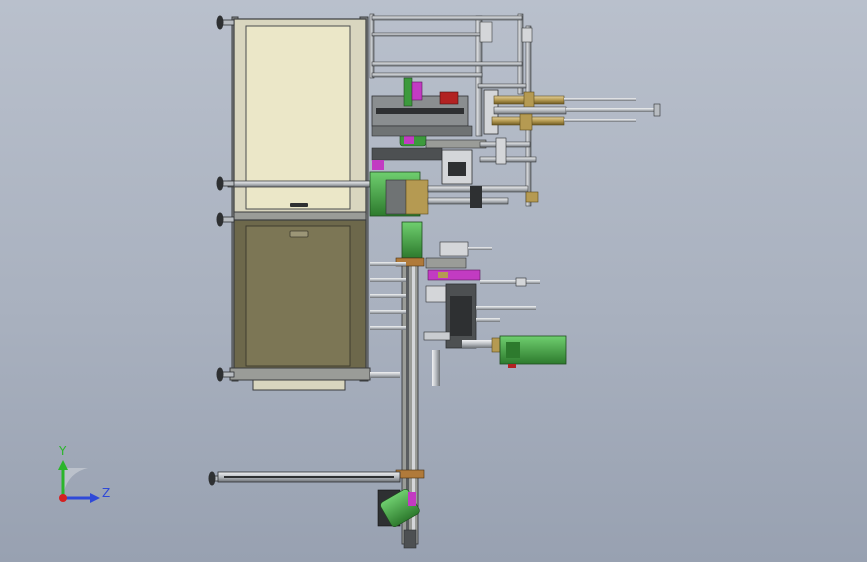 This screenshot has height=562, width=867. What do you see at coordinates (298, 296) in the screenshot?
I see `lower-cabinet-panel` at bounding box center [298, 296].